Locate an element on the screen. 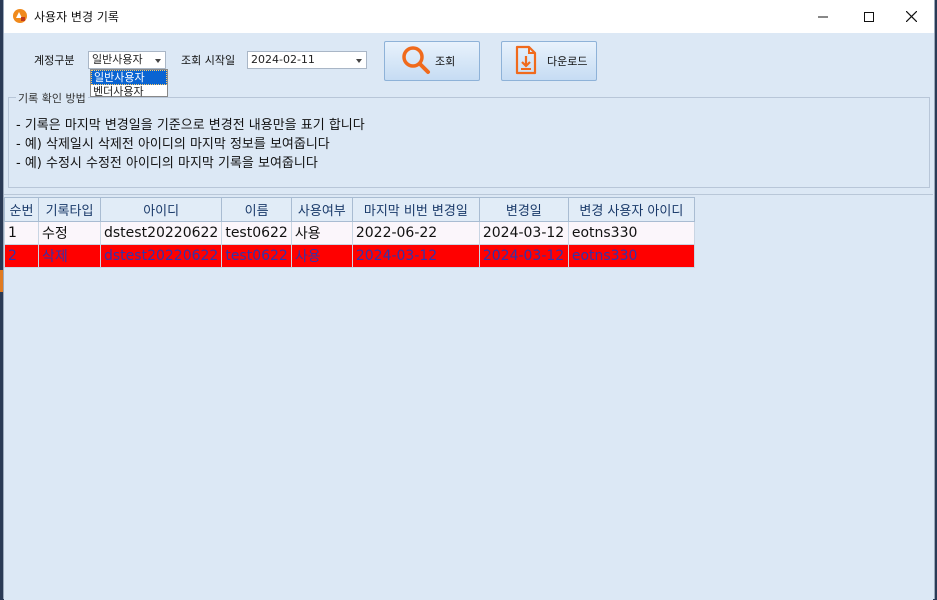  window-title: 사용자 변경 기록 is located at coordinates (76, 17).